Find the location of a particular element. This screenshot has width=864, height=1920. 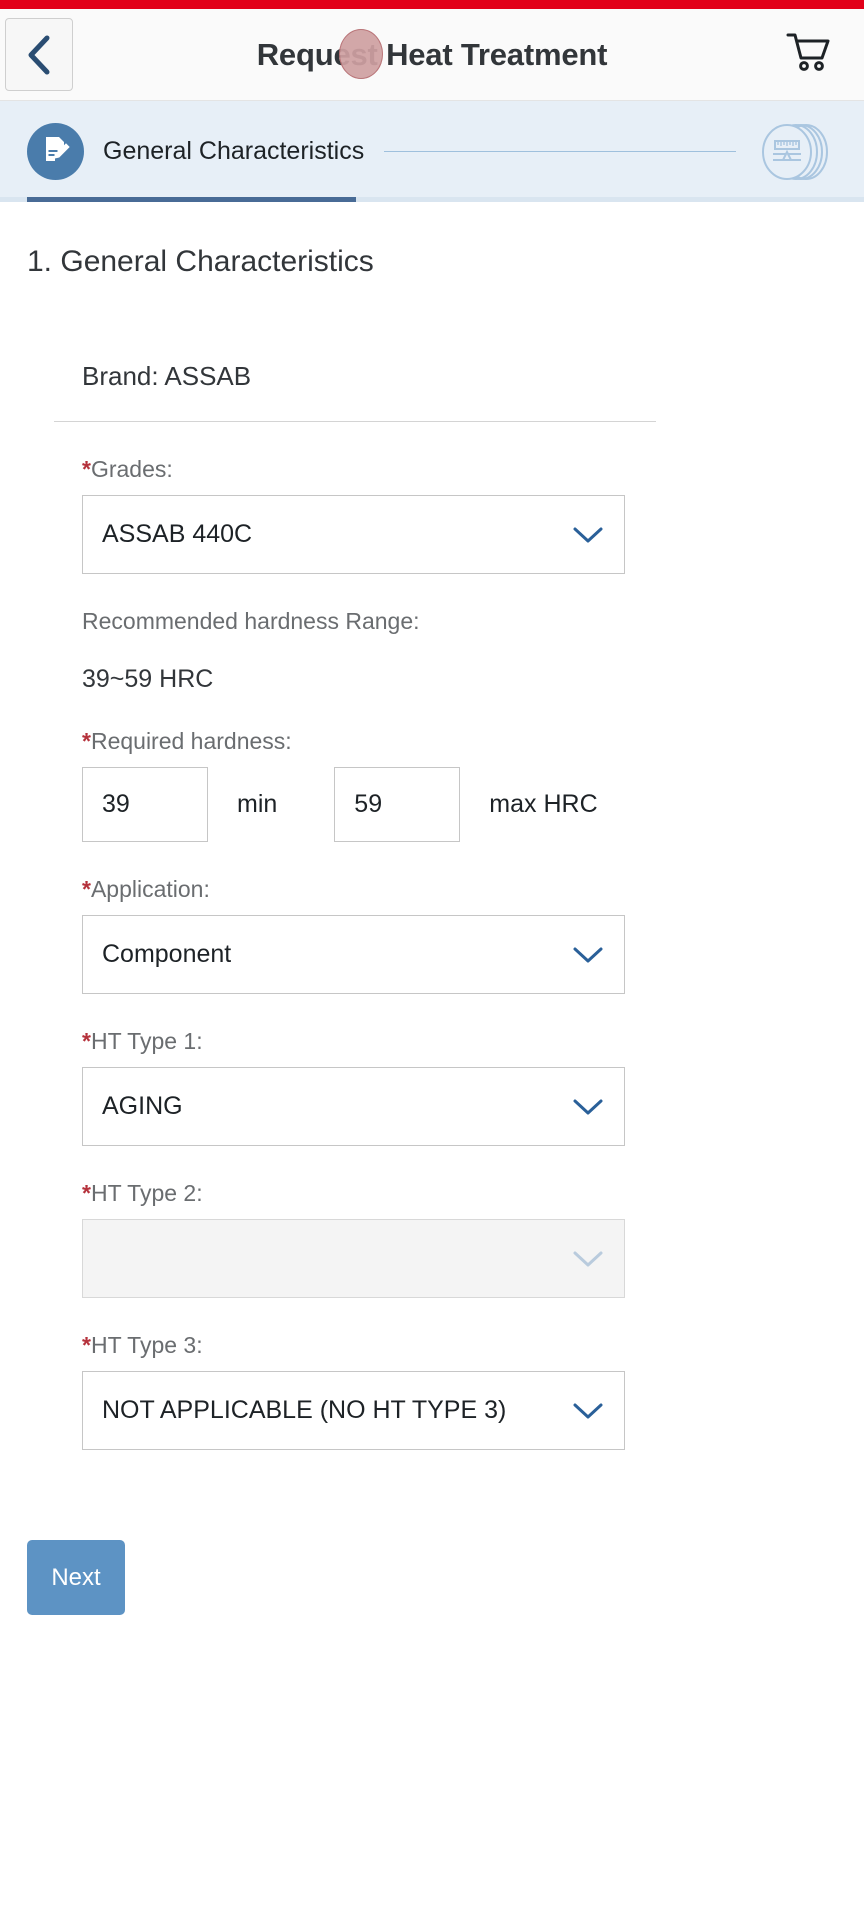

grades-select: ASSAB 440C is located at coordinates (353, 534).